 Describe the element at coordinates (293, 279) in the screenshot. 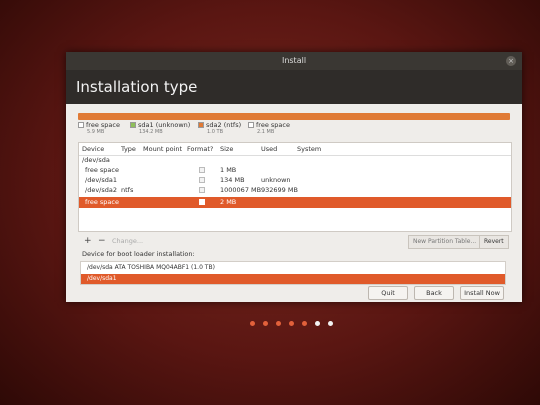

I see `bootloader-option-selected: /dev/sda1` at that location.